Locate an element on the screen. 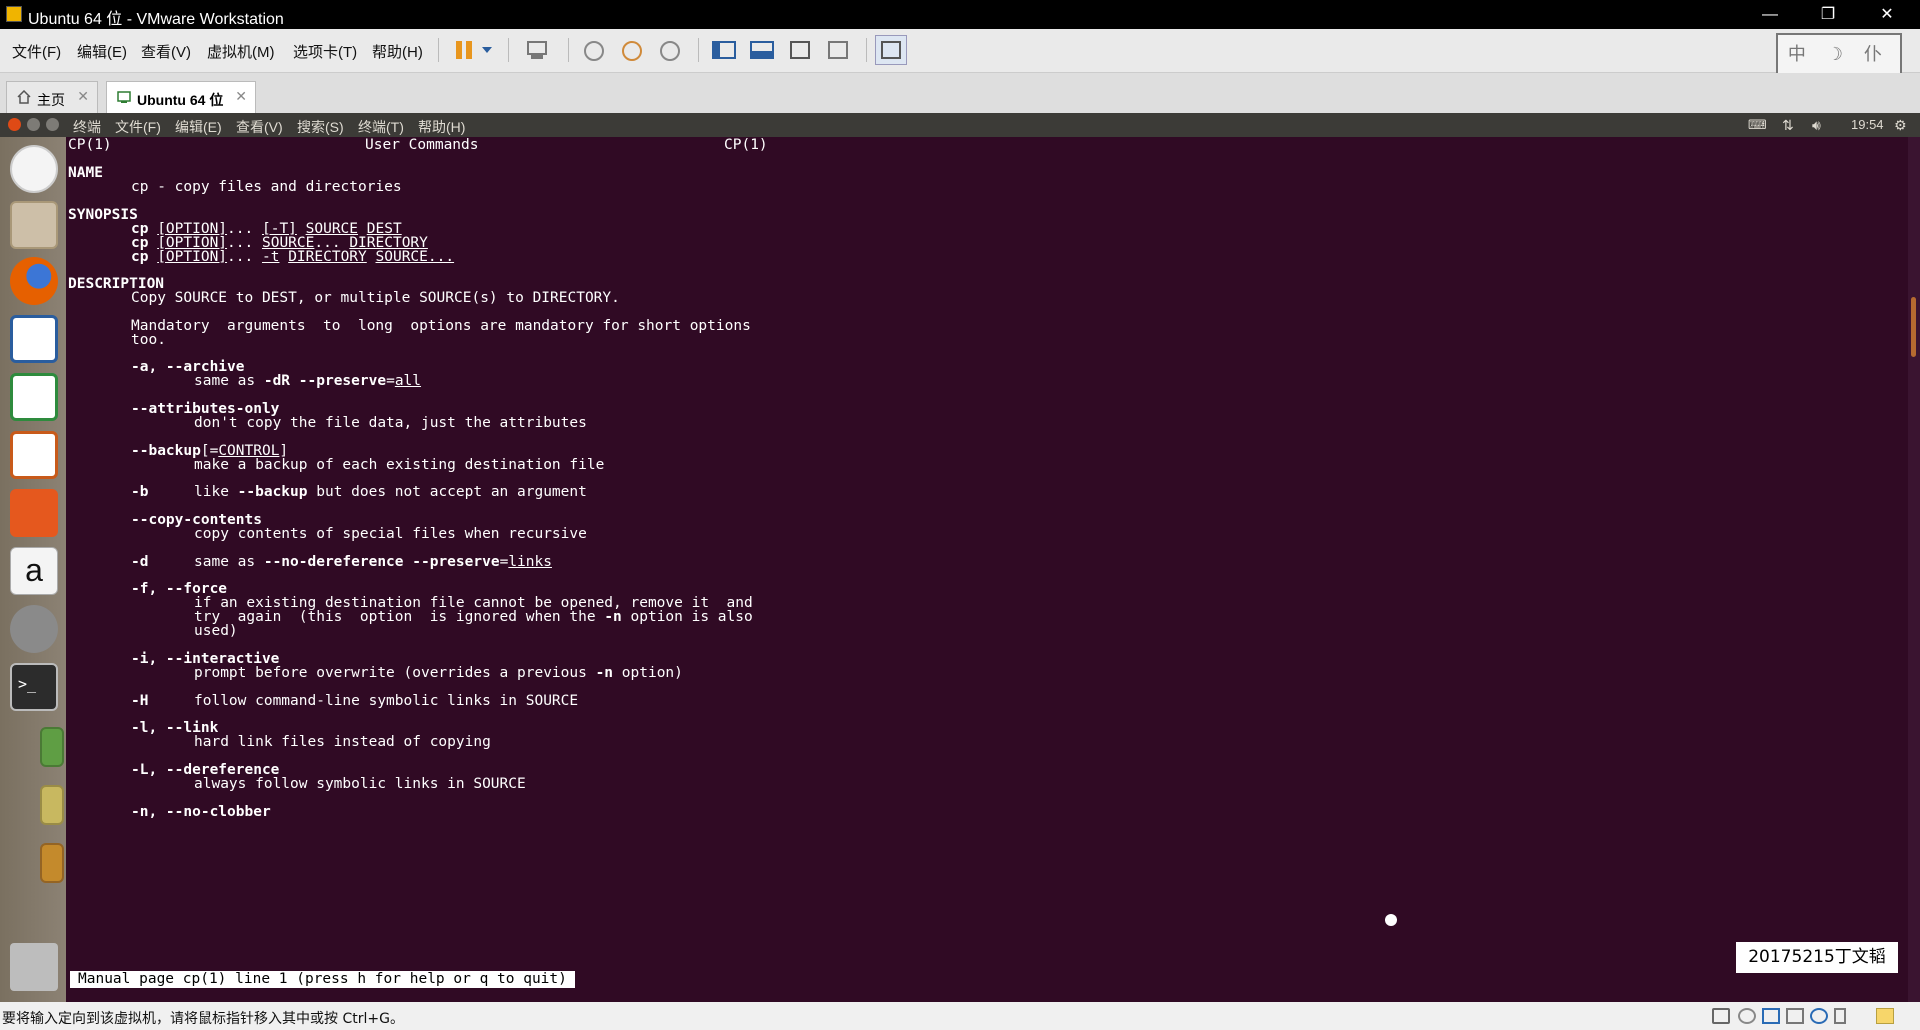 The width and height of the screenshot is (1920, 1030). network-icon: ⇅ is located at coordinates (1788, 125).